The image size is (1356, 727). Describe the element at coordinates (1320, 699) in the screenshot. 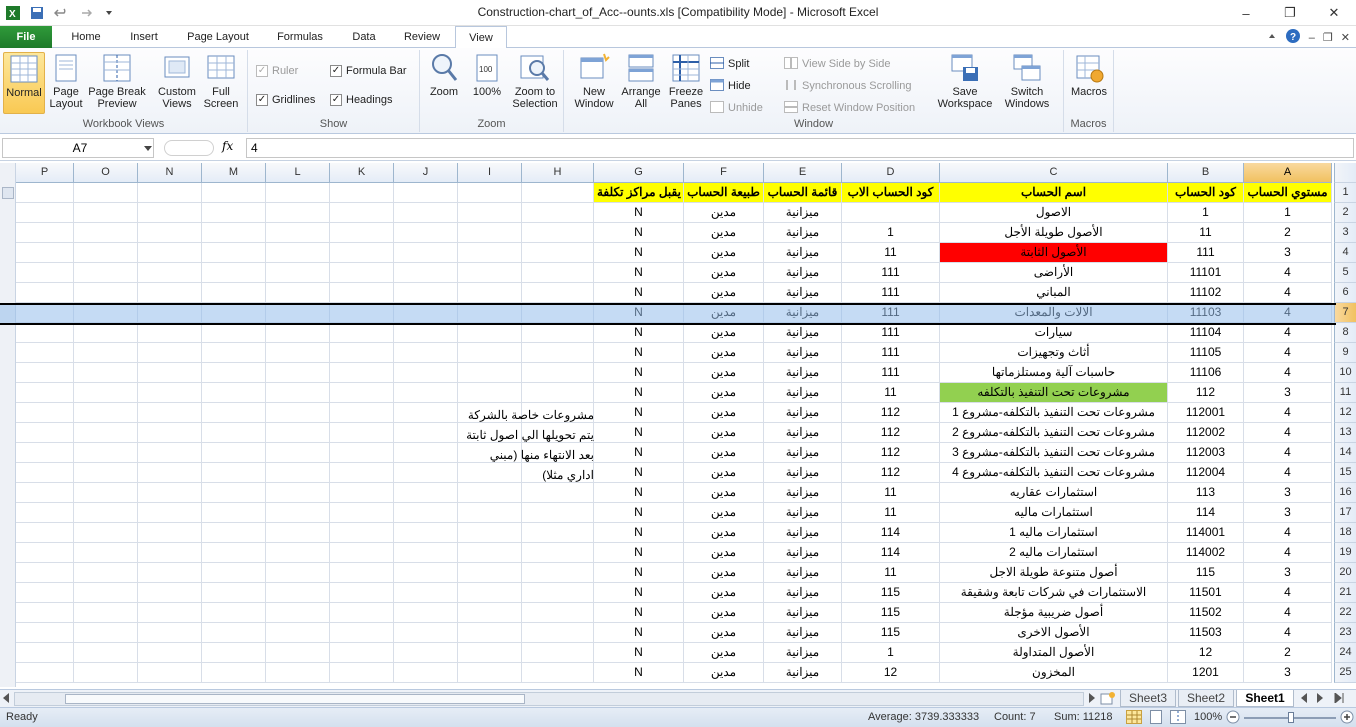

I see `sheet-nav-next-icon` at that location.